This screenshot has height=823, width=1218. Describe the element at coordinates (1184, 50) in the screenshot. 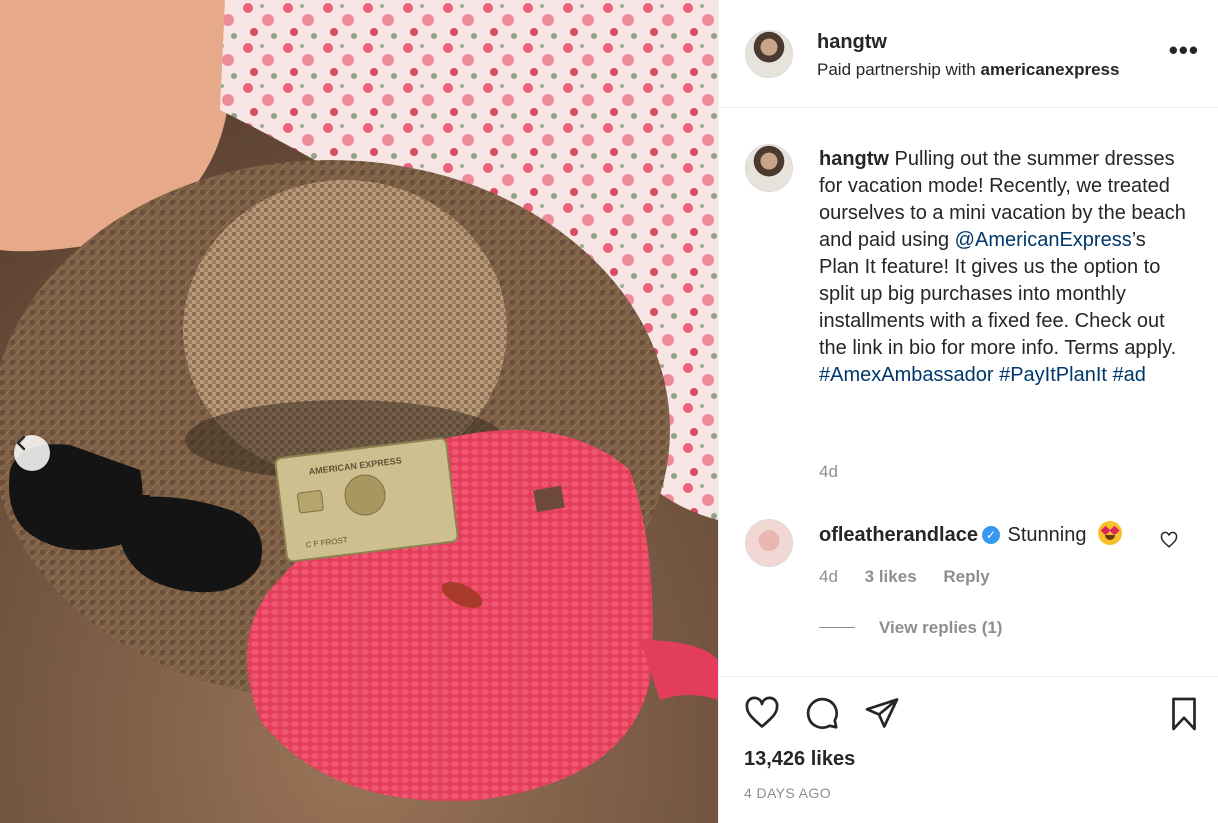

I see `more-options-button: •••` at that location.